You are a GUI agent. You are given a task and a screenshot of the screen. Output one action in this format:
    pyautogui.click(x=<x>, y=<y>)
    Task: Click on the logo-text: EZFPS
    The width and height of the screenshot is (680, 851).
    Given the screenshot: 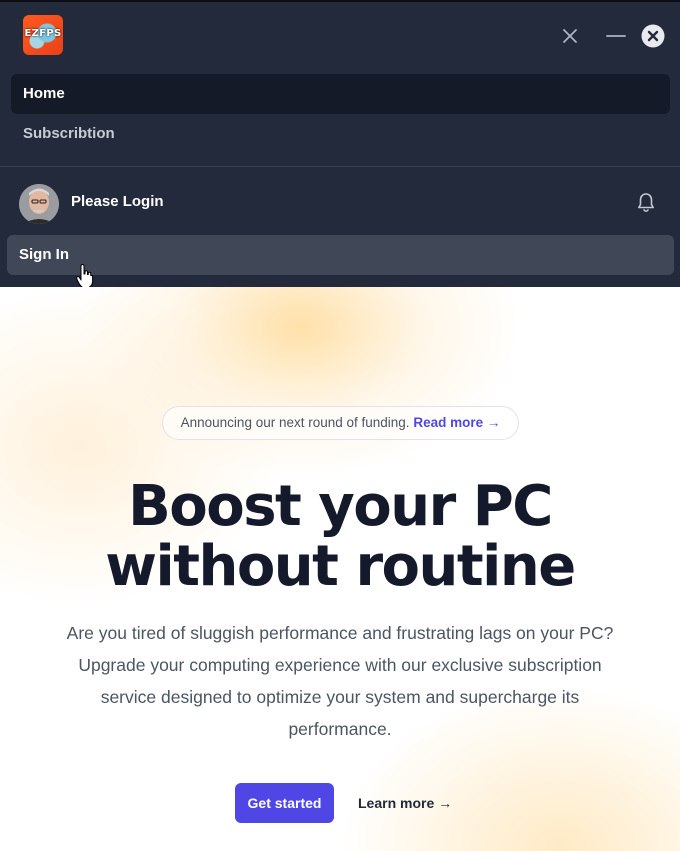 What is the action you would take?
    pyautogui.click(x=43, y=33)
    